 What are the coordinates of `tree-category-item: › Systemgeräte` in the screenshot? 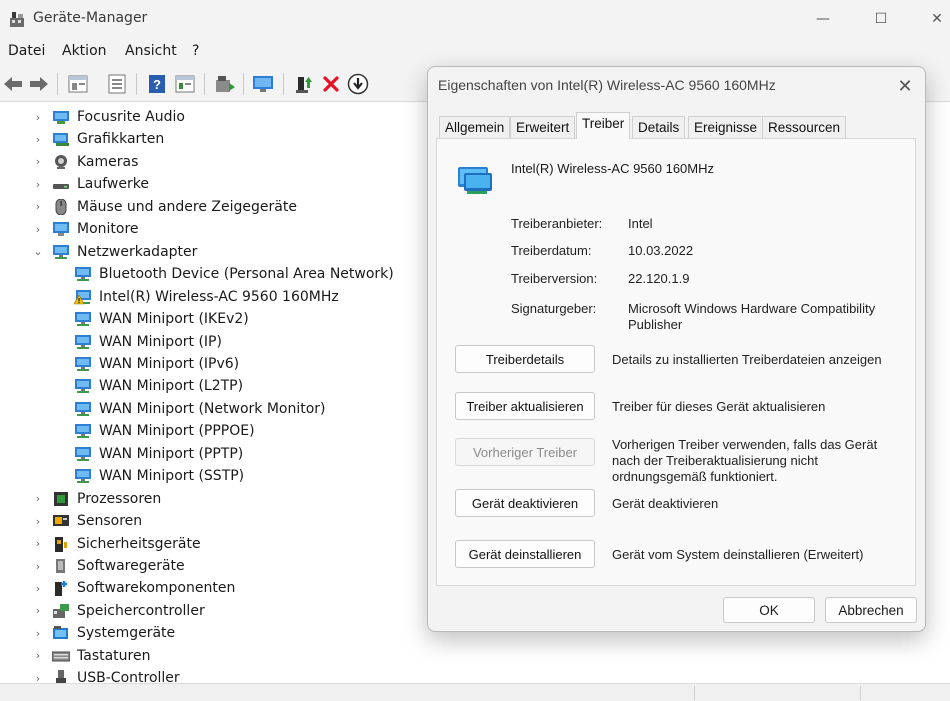 It's located at (103, 633).